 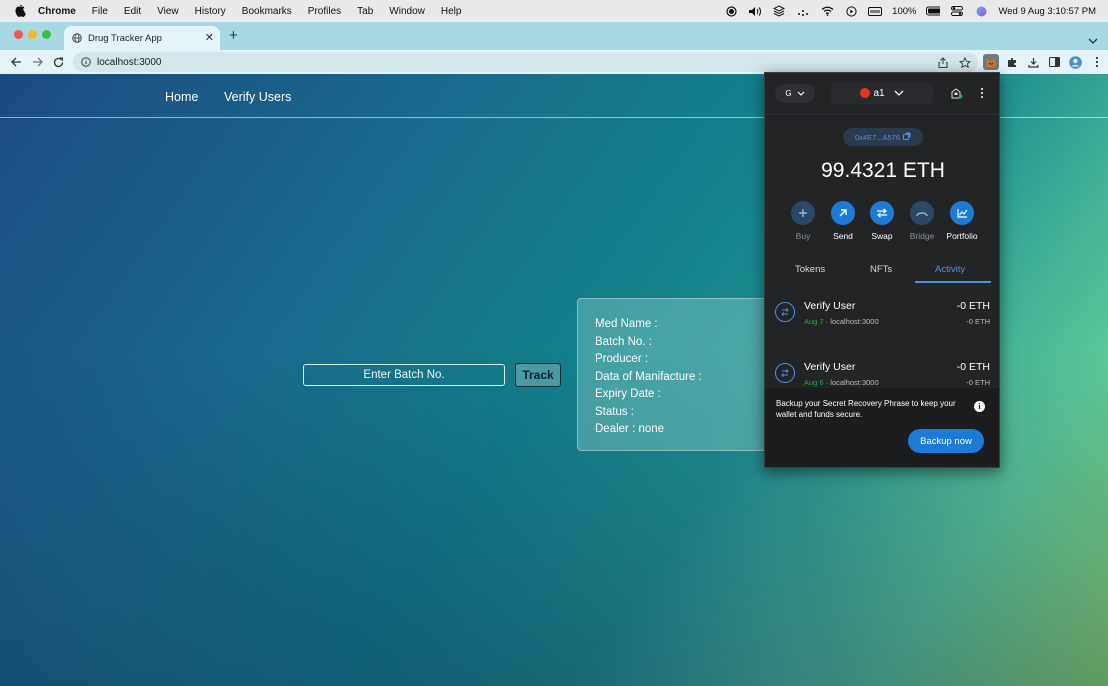 What do you see at coordinates (956, 93) in the screenshot?
I see `connected-sites-icon` at bounding box center [956, 93].